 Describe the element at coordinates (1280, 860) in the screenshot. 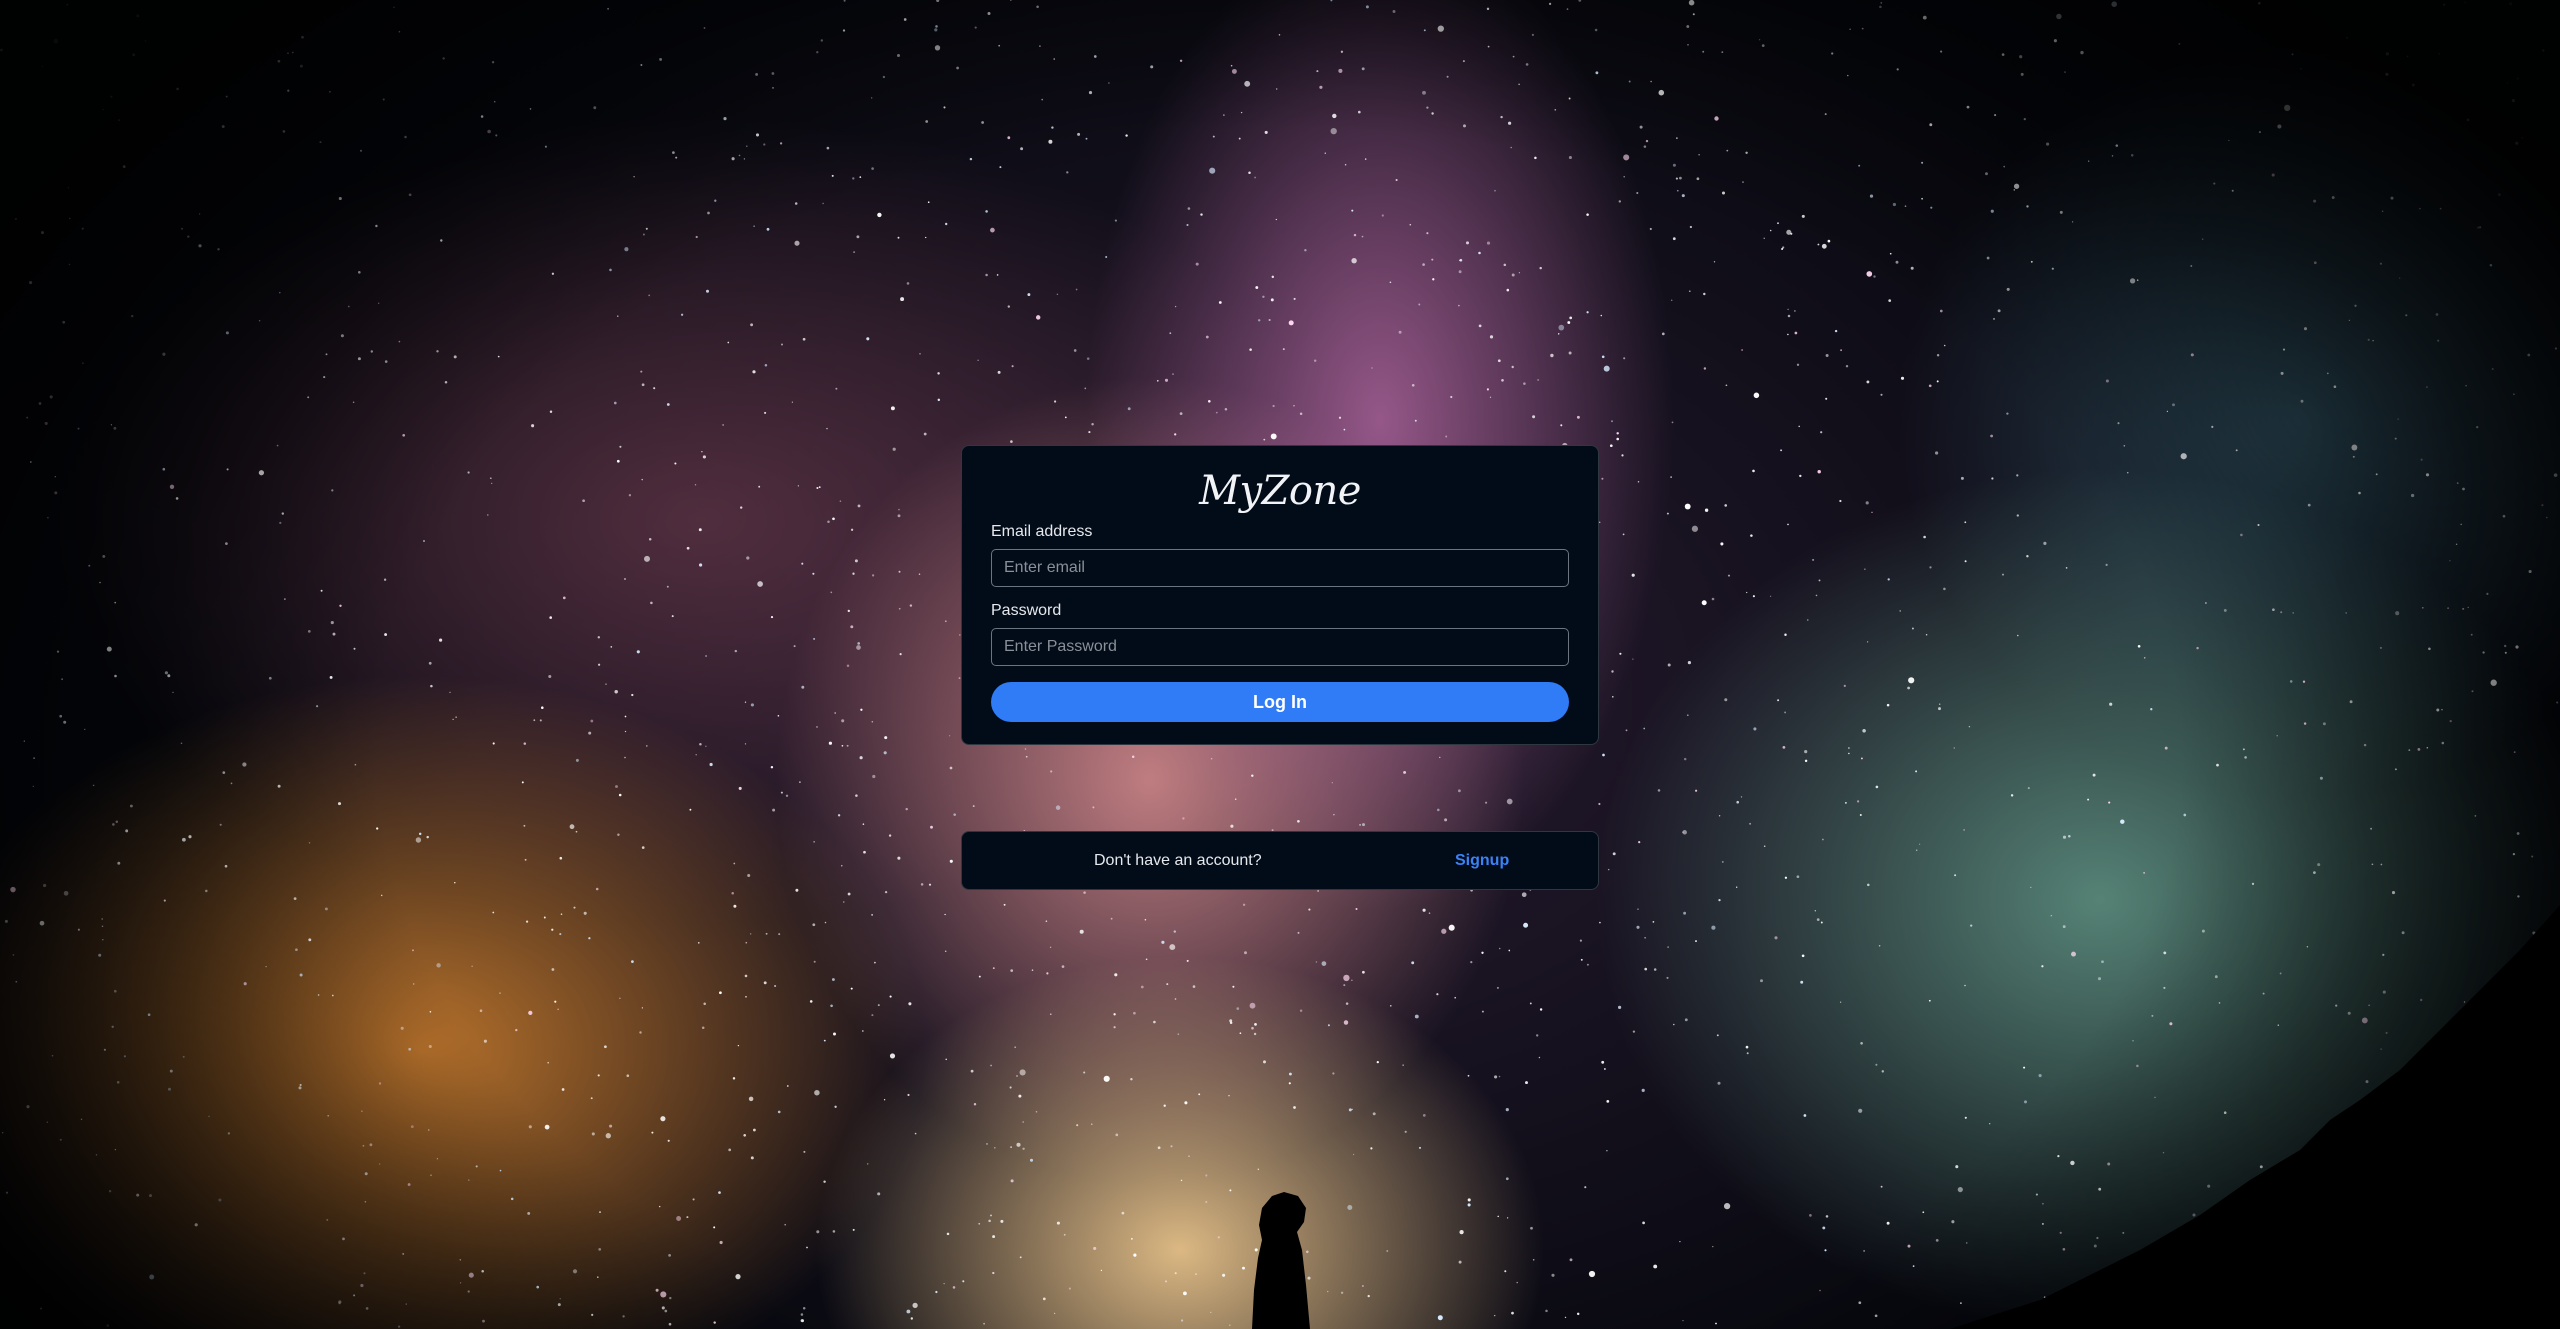

I see `signup-bar: Don't have an account? Signup` at that location.